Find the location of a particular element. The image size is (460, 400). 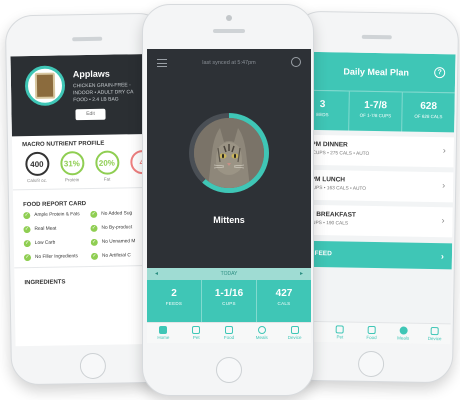

macro-value: 31% is located at coordinates (72, 163).